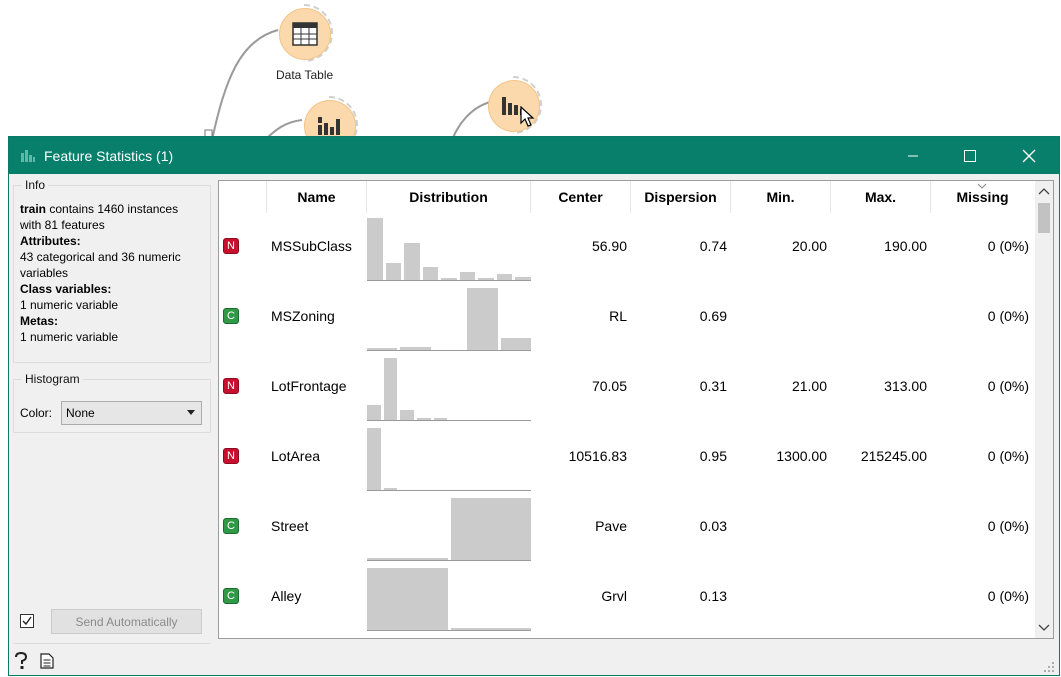  Describe the element at coordinates (1044, 628) in the screenshot. I see `scroll-down-icon` at that location.